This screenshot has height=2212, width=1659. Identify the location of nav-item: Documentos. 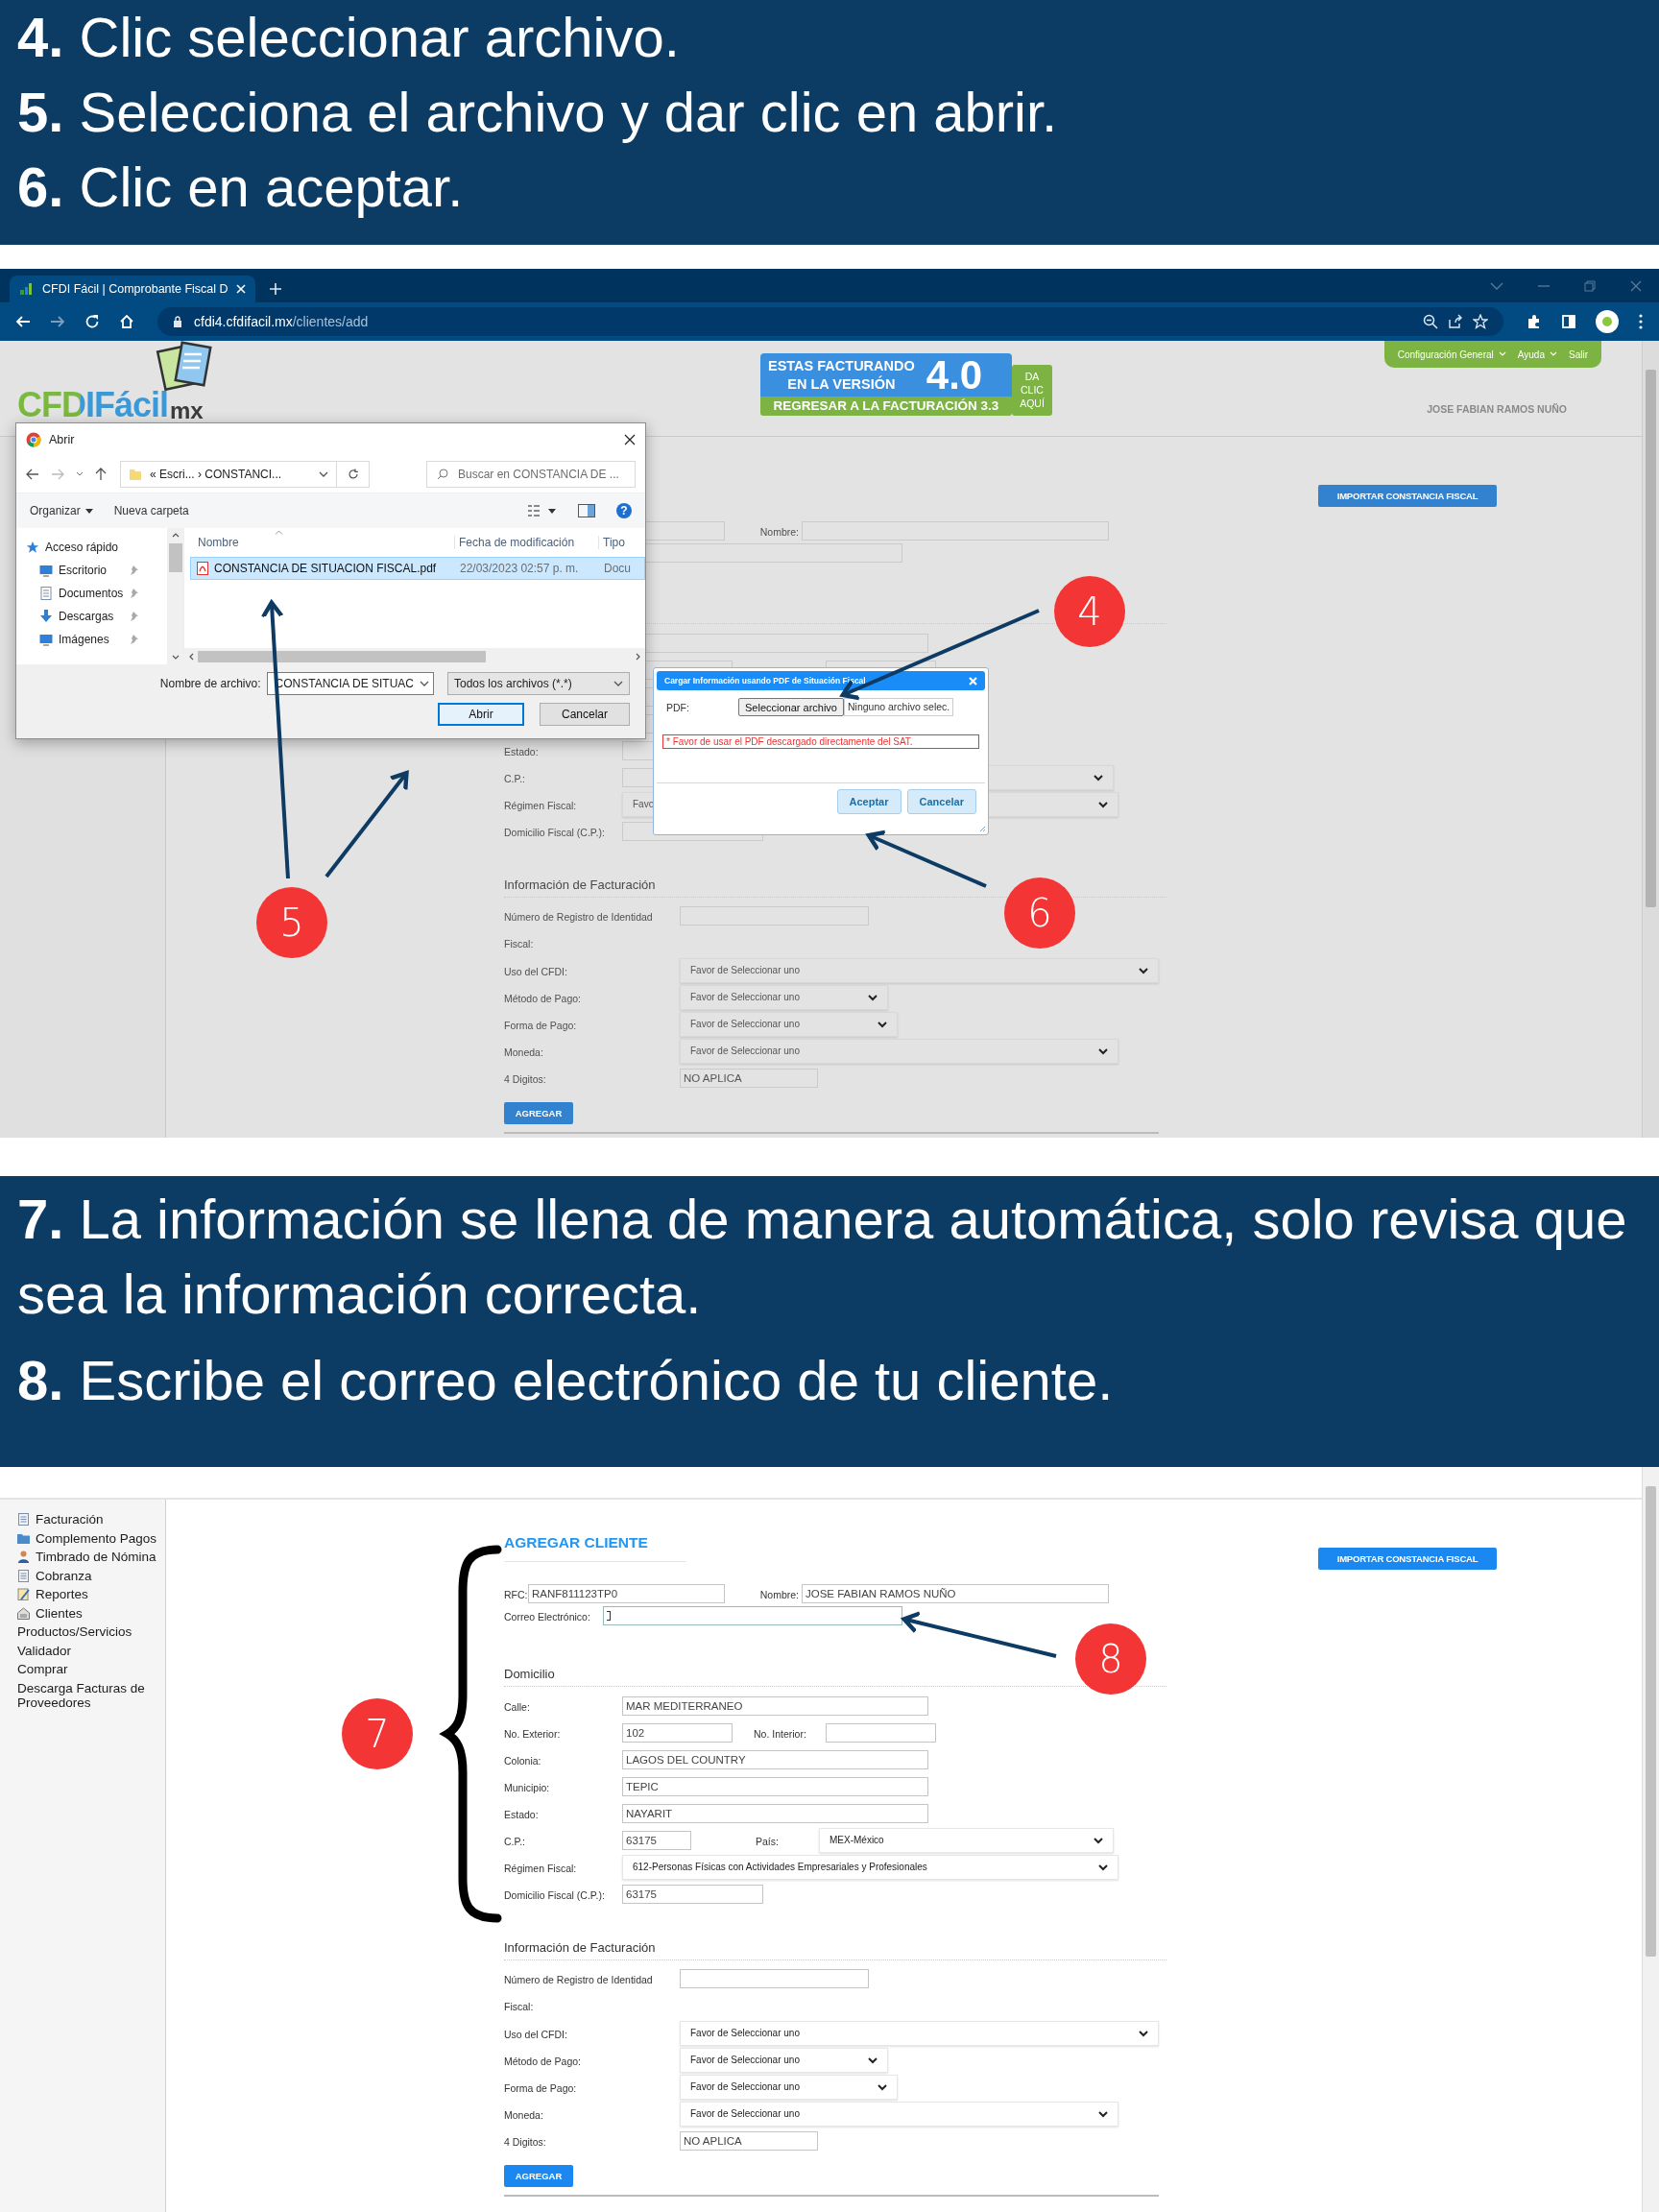
(96, 593).